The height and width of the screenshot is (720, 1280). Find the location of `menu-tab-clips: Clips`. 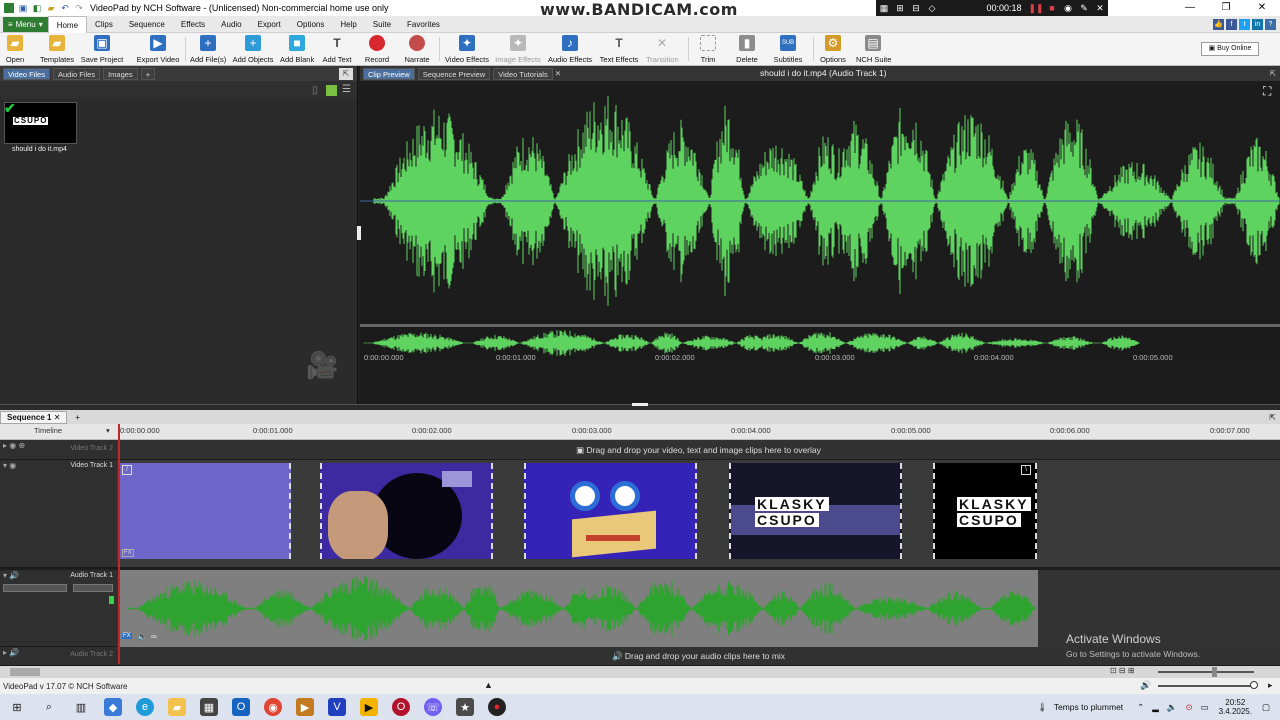

menu-tab-clips: Clips is located at coordinates (104, 24).